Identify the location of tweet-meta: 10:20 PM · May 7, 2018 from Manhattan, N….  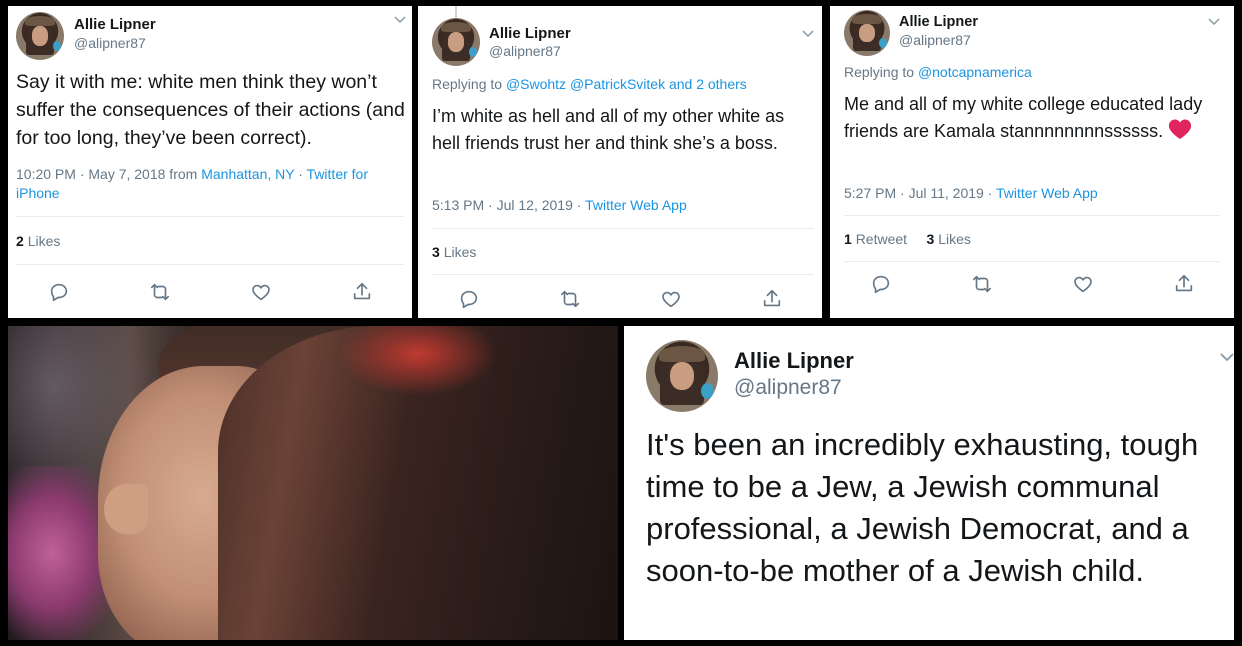
(211, 184).